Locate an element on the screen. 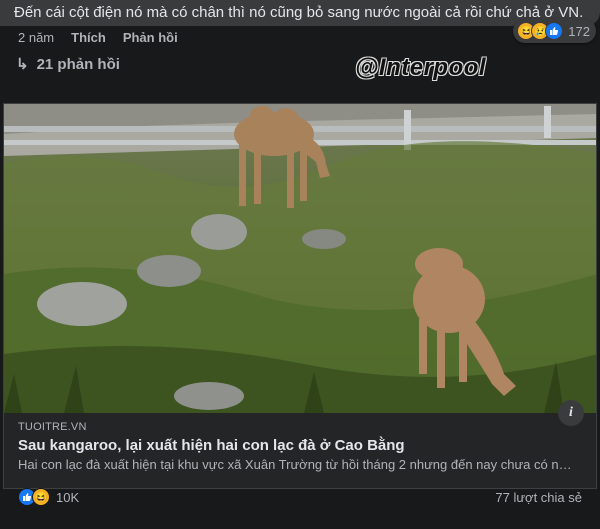 The image size is (600, 529). view-replies-link: ↳ 21 phản hồi is located at coordinates (68, 64).